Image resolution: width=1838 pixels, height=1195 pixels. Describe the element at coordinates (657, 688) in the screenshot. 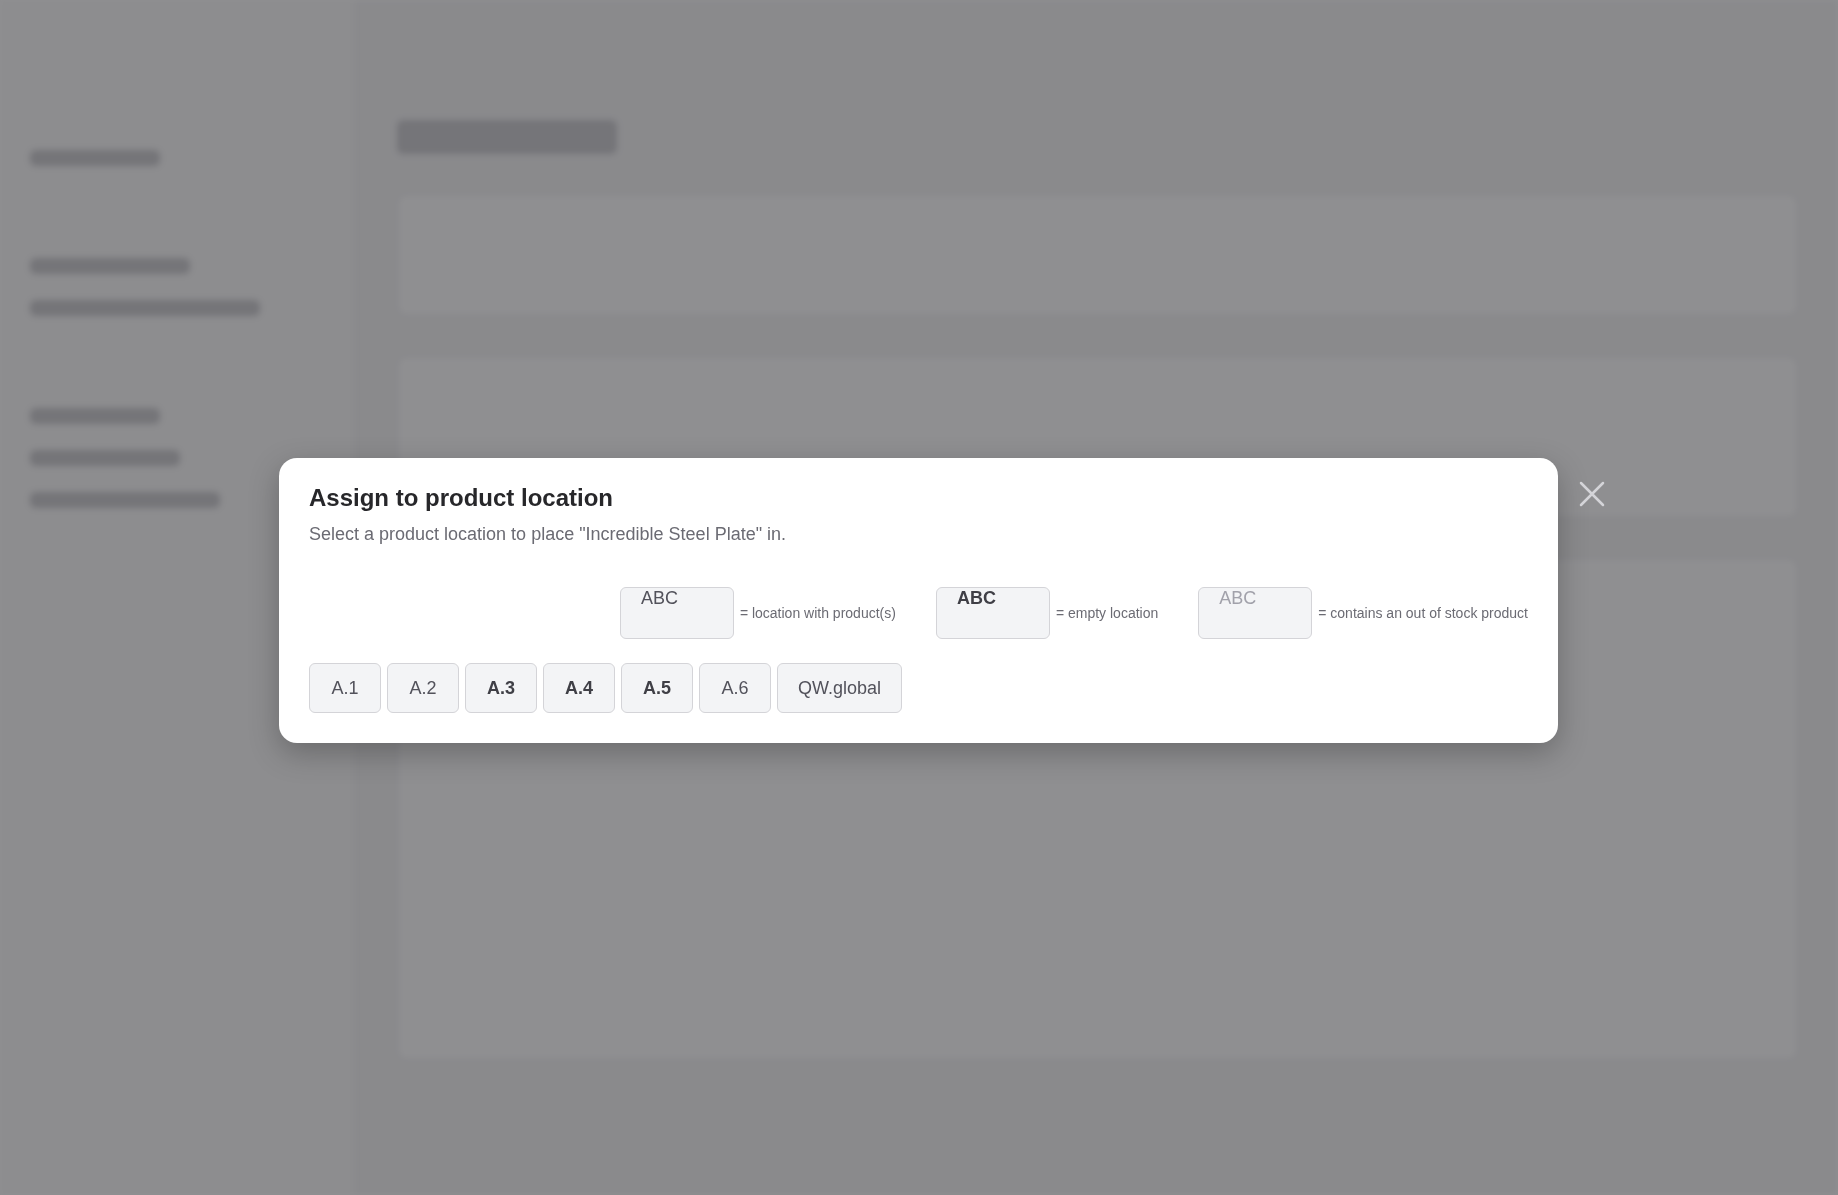

I see `location-button: A.5` at that location.